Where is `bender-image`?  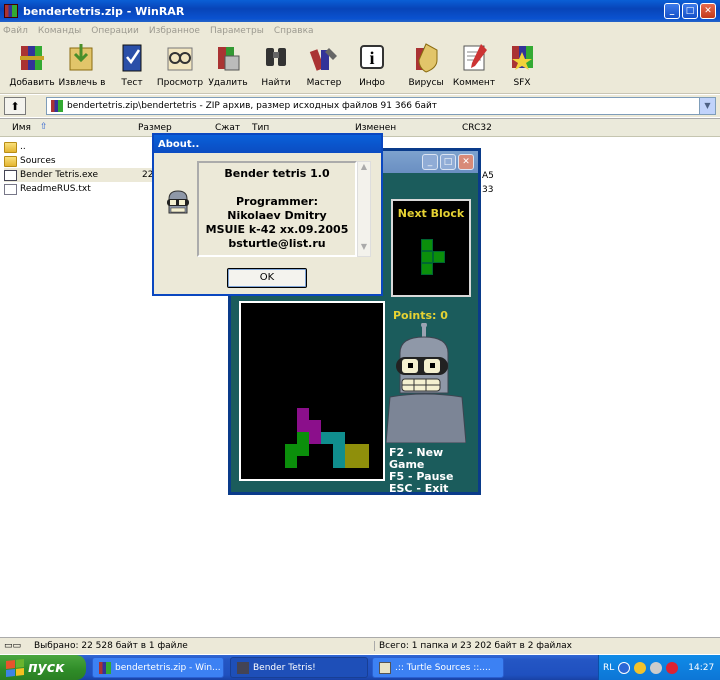 bender-image is located at coordinates (426, 383).